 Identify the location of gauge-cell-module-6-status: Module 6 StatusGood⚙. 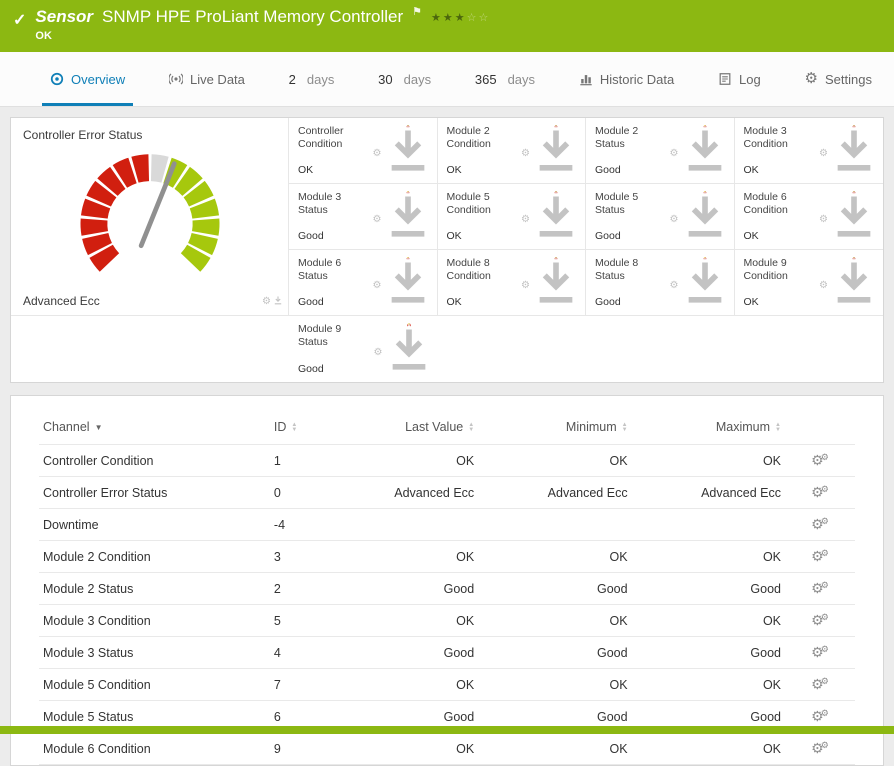
(363, 283).